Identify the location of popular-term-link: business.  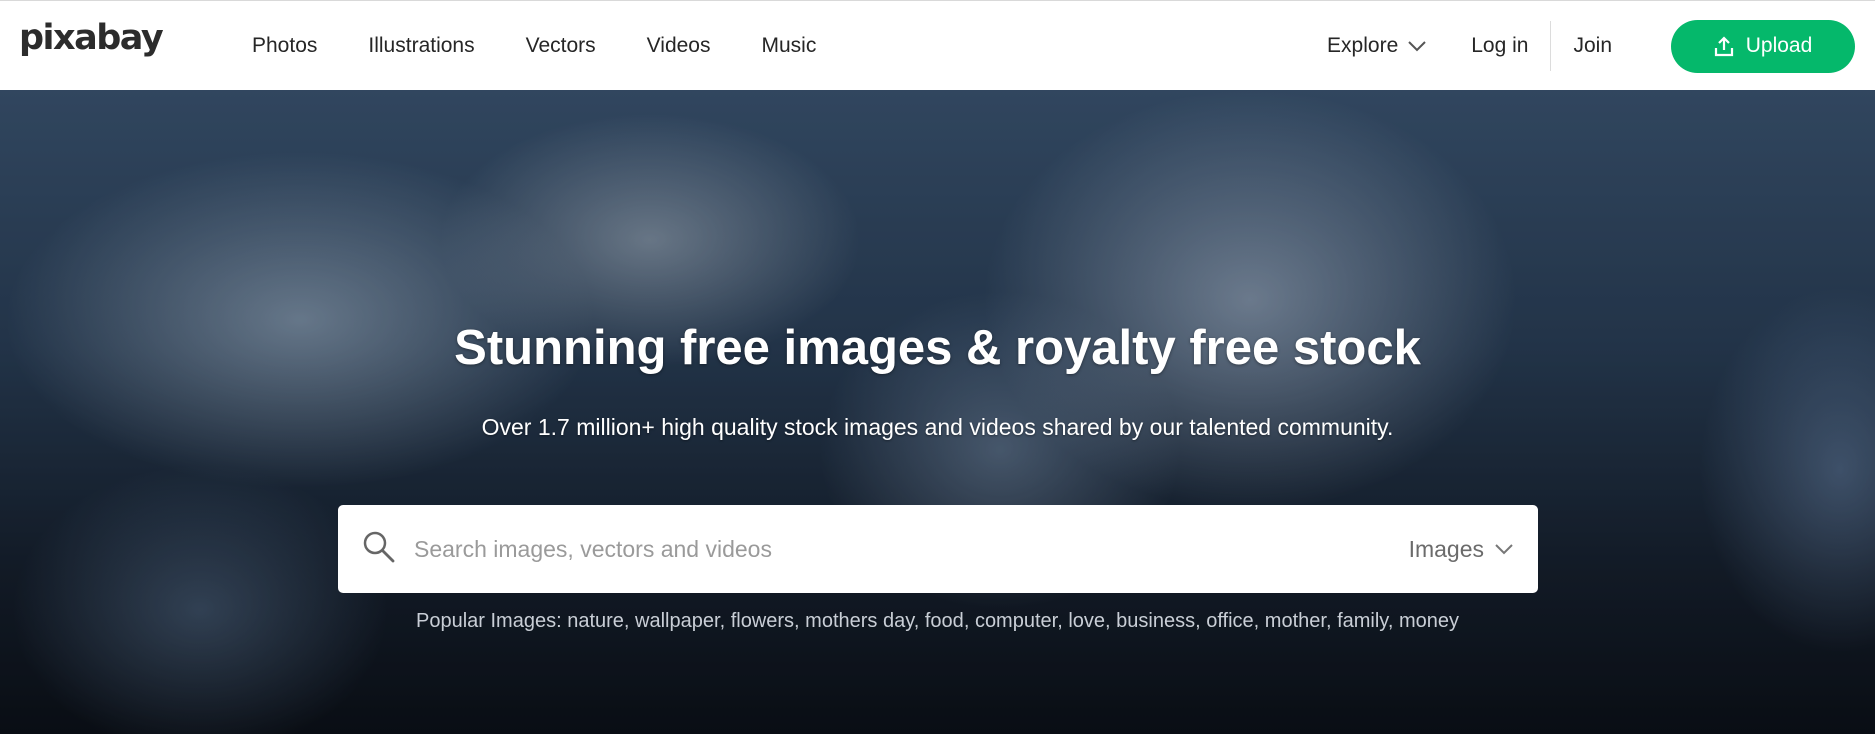
(1155, 621).